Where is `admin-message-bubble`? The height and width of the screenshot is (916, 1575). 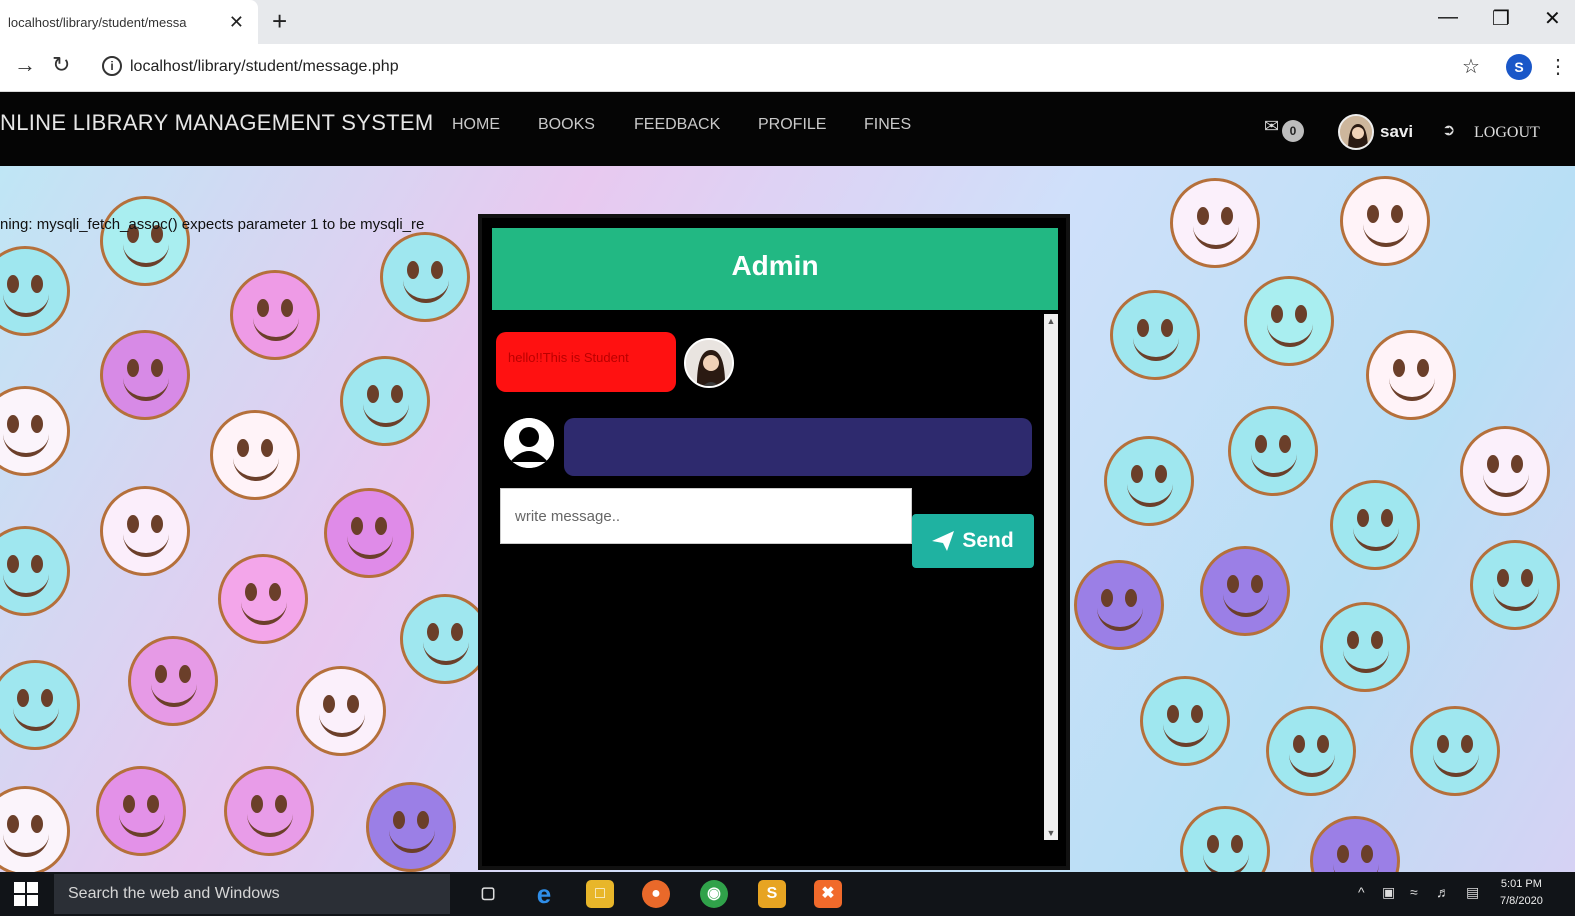 admin-message-bubble is located at coordinates (798, 447).